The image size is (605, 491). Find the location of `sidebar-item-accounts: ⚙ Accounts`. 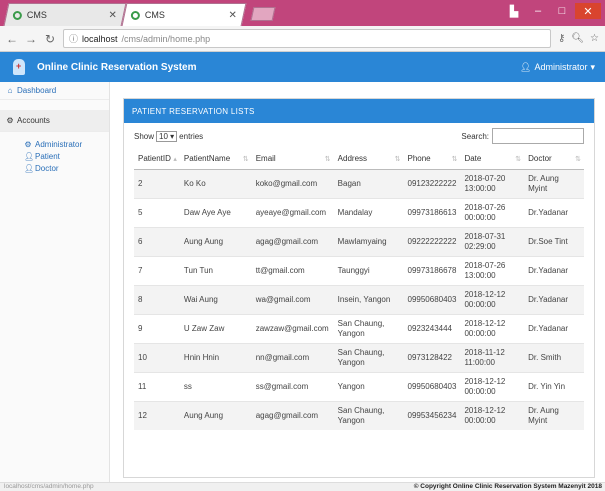

sidebar-item-accounts: ⚙ Accounts is located at coordinates (54, 121).